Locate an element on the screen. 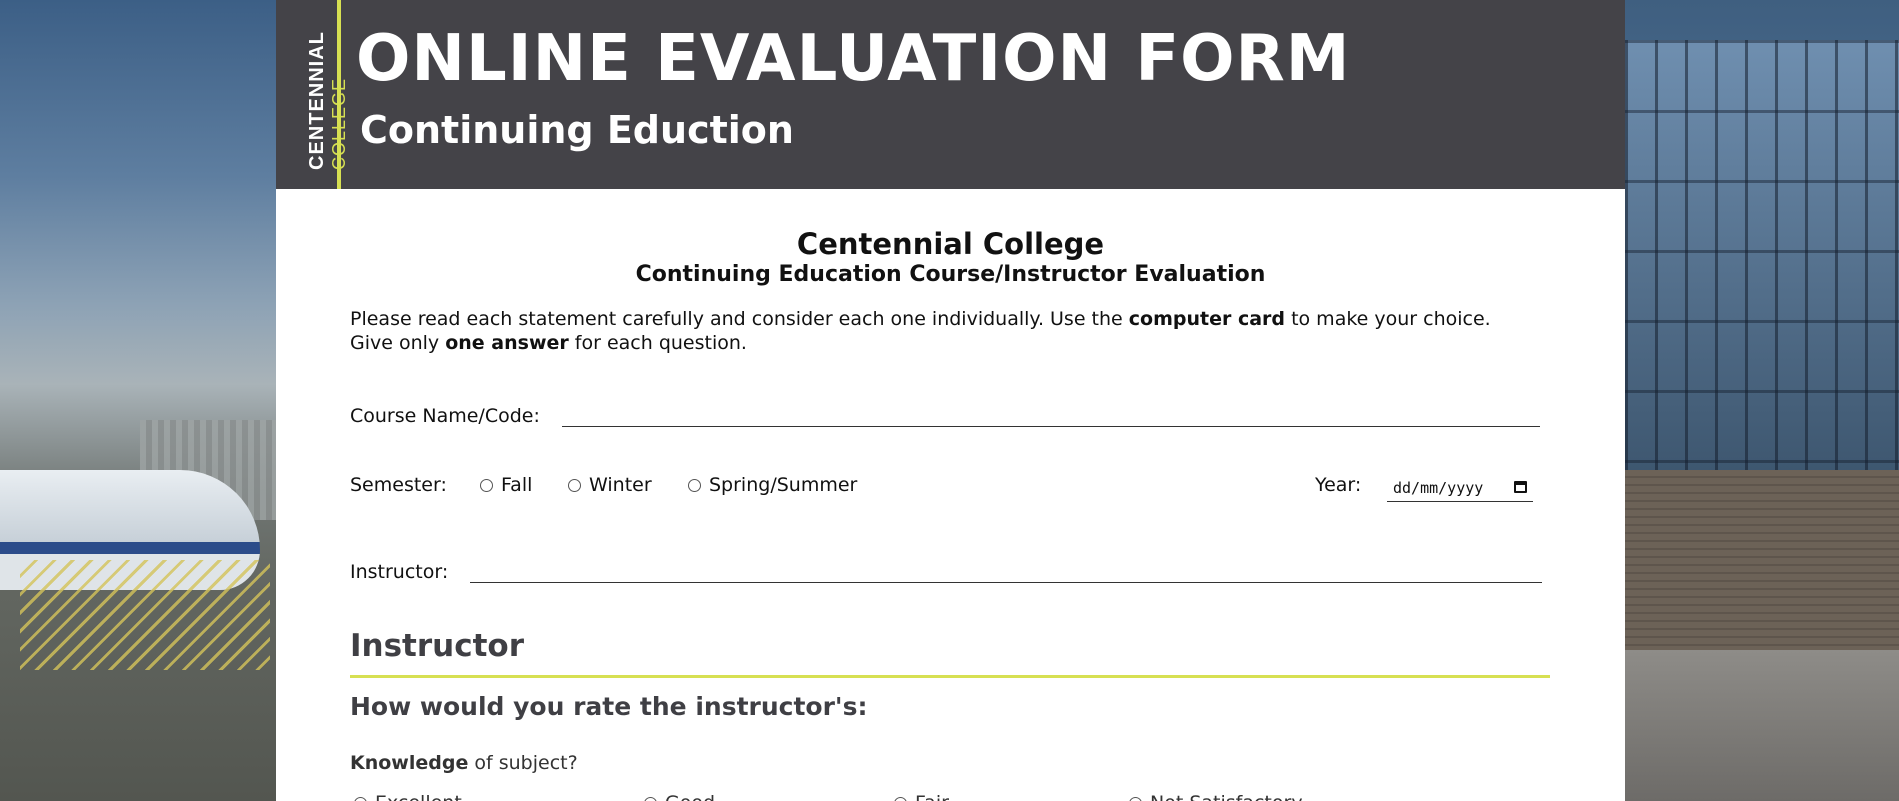  question-group-heading: How would you rate the instructor's: is located at coordinates (609, 706).